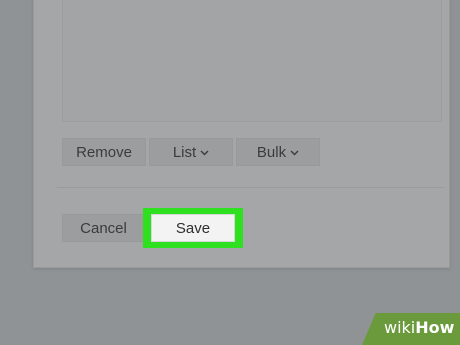  I want to click on cancel-button-label: Cancel, so click(103, 228).